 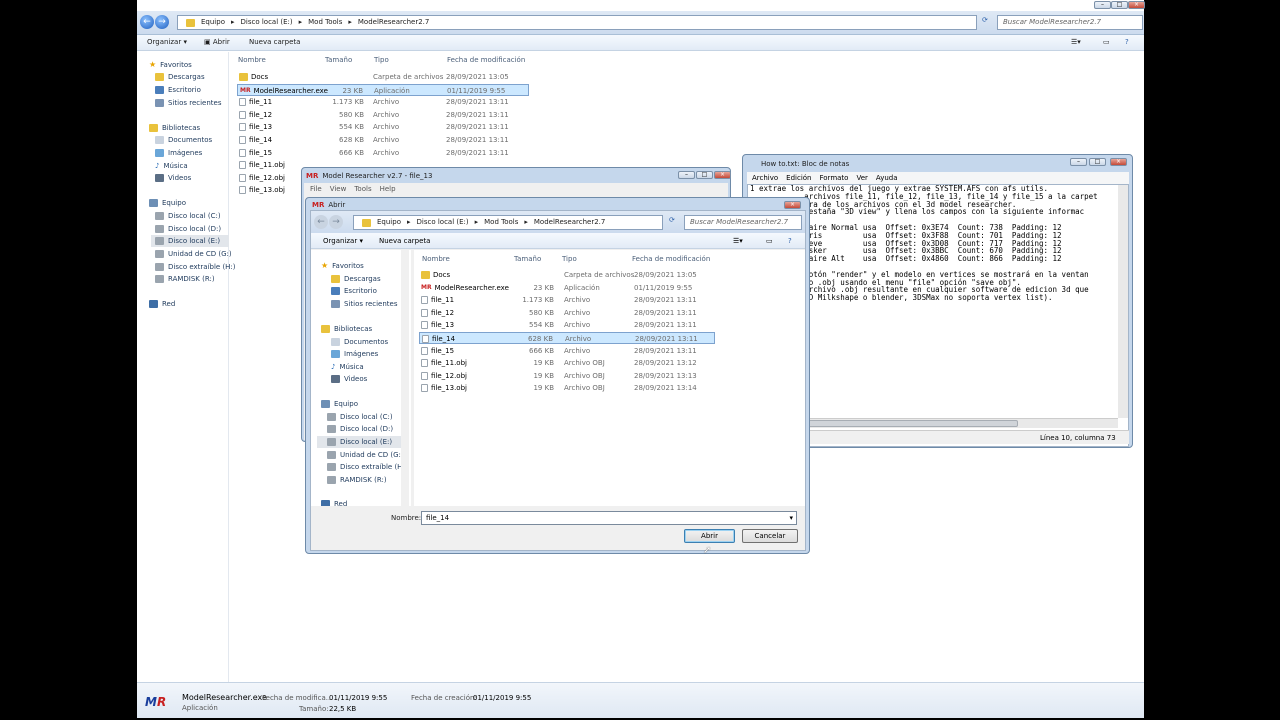 What do you see at coordinates (346, 329) in the screenshot?
I see `dnav-libraries: Bibliotecas` at bounding box center [346, 329].